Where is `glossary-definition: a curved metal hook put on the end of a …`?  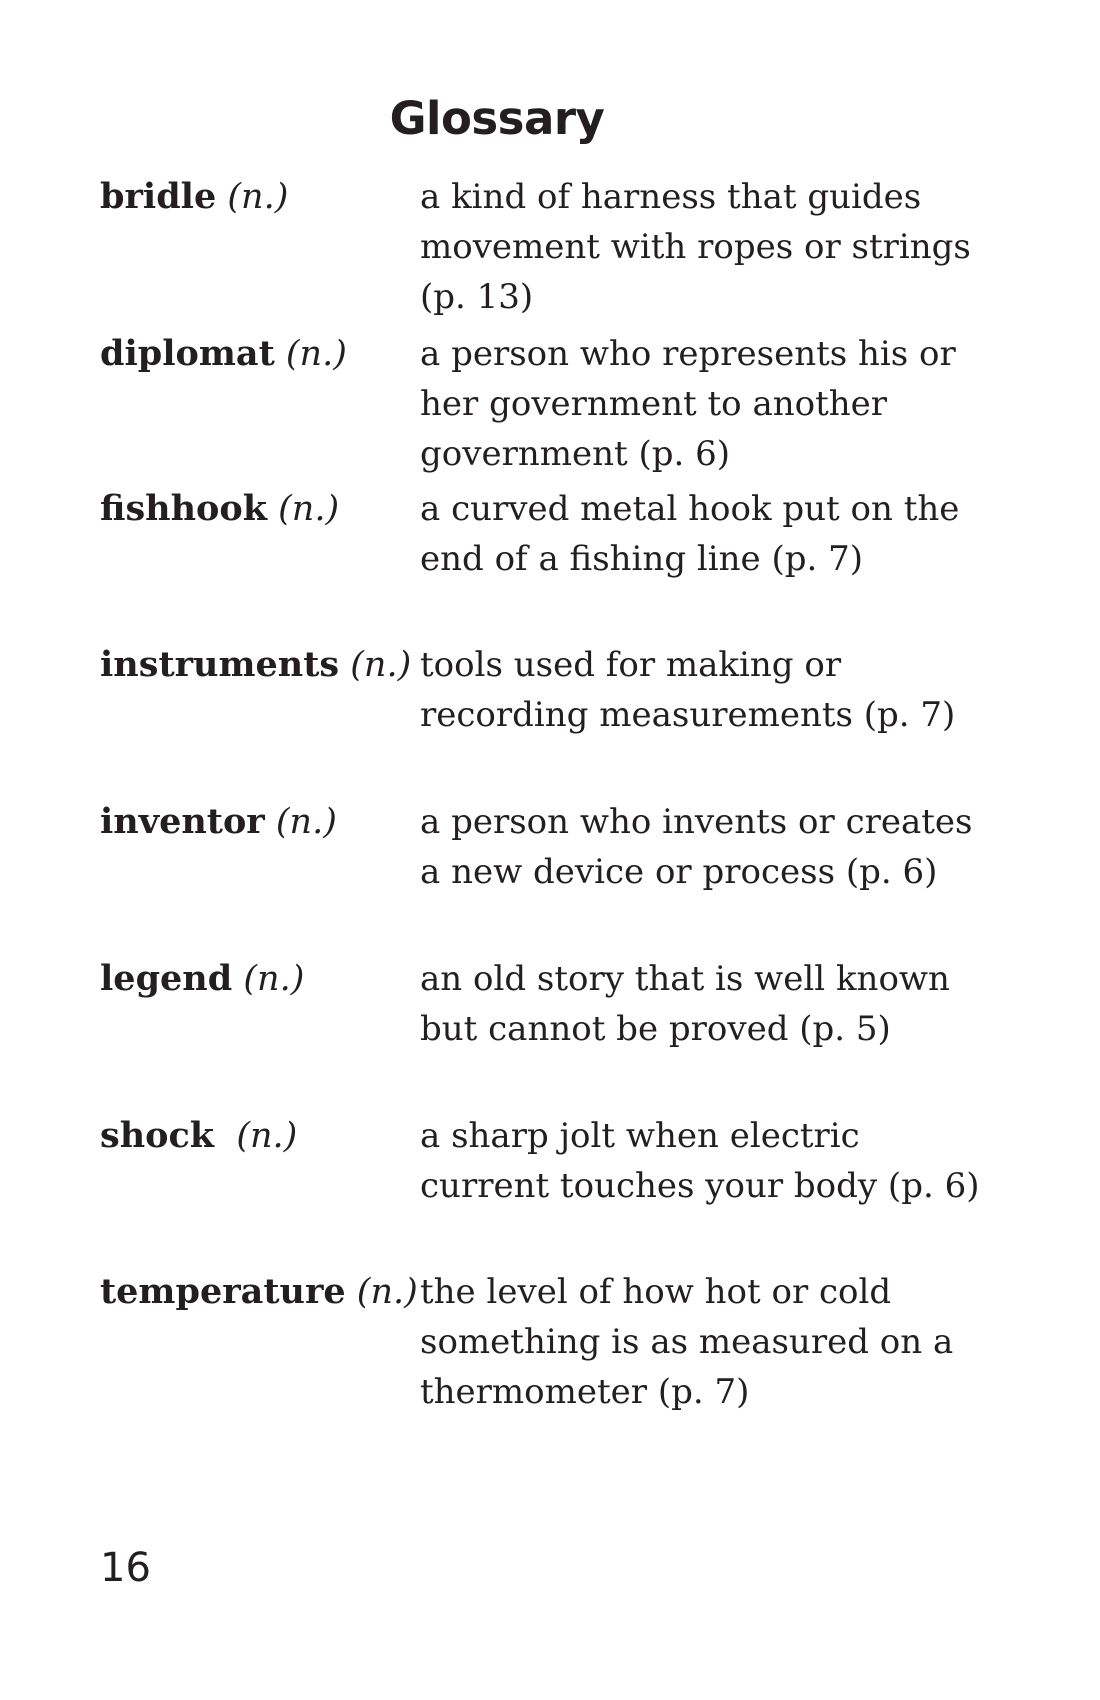 glossary-definition: a curved metal hook put on the end of a … is located at coordinates (690, 534).